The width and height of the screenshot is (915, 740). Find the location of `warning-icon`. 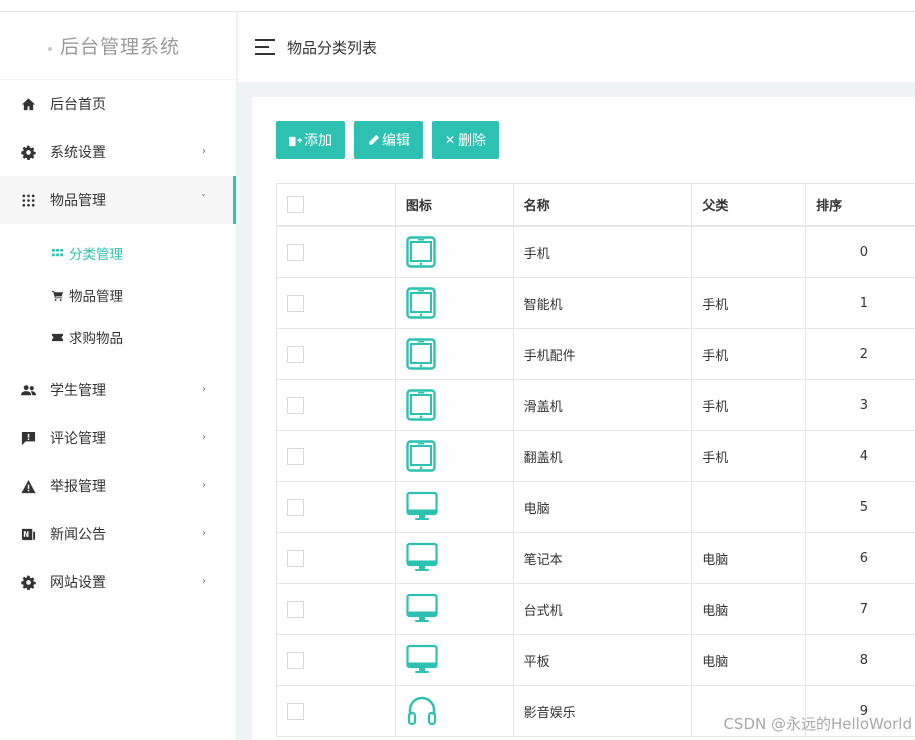

warning-icon is located at coordinates (28, 486).